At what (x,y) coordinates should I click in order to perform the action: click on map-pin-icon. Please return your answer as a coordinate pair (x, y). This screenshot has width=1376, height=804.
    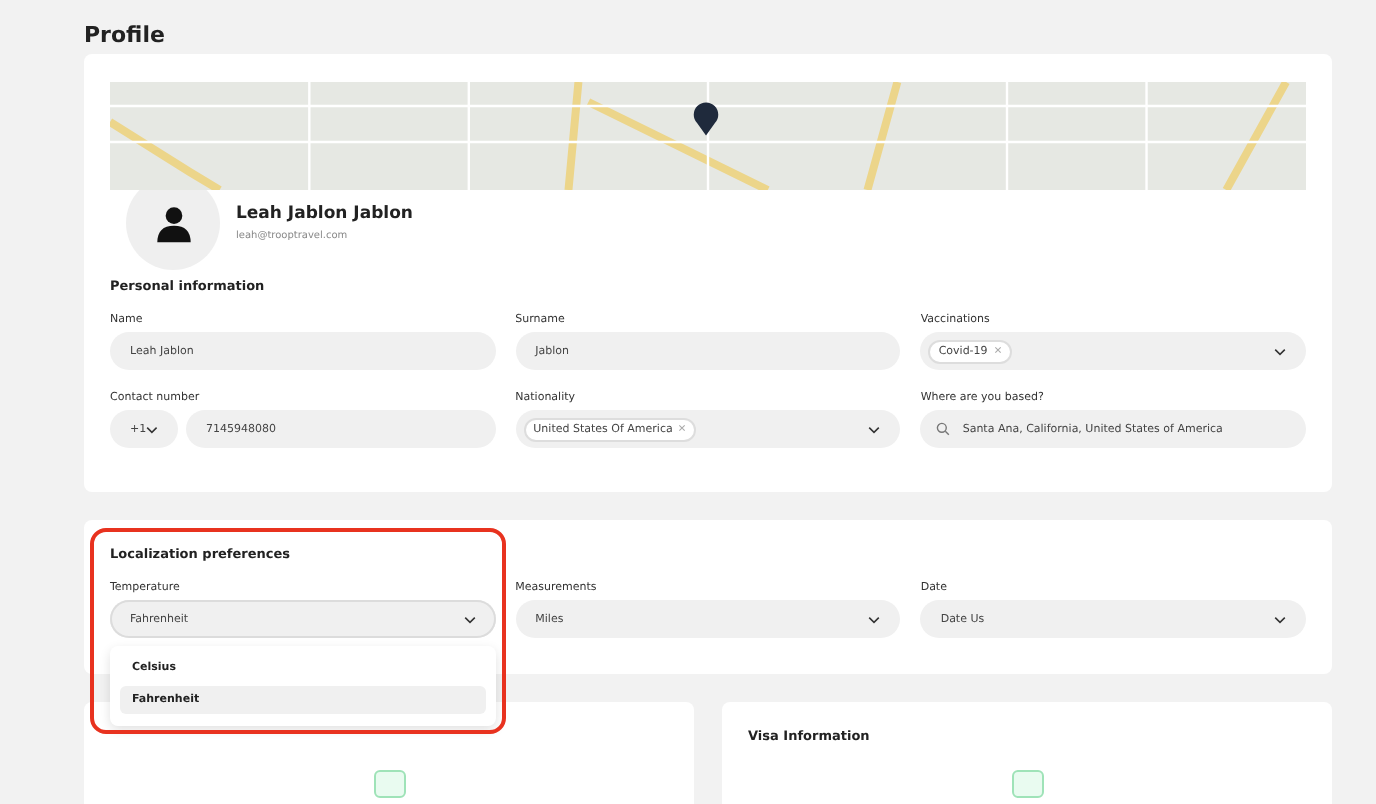
    Looking at the image, I should click on (706, 118).